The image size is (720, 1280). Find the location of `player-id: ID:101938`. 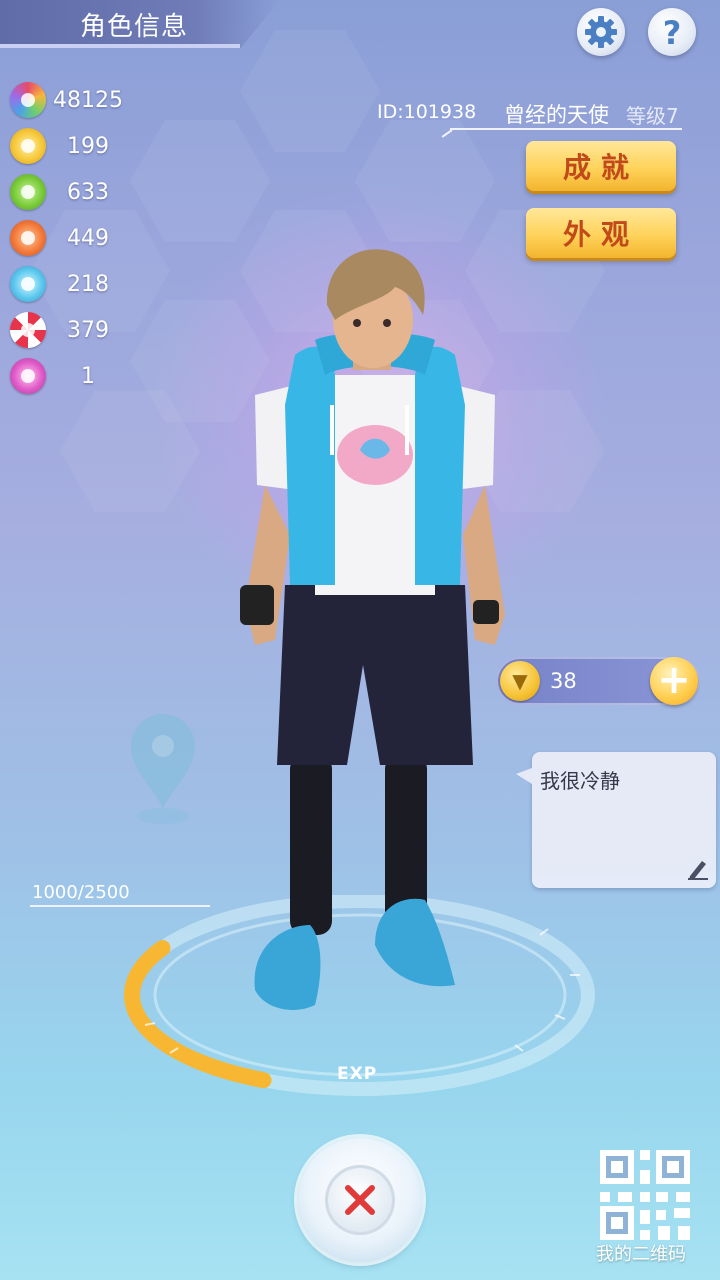

player-id: ID:101938 is located at coordinates (427, 112).